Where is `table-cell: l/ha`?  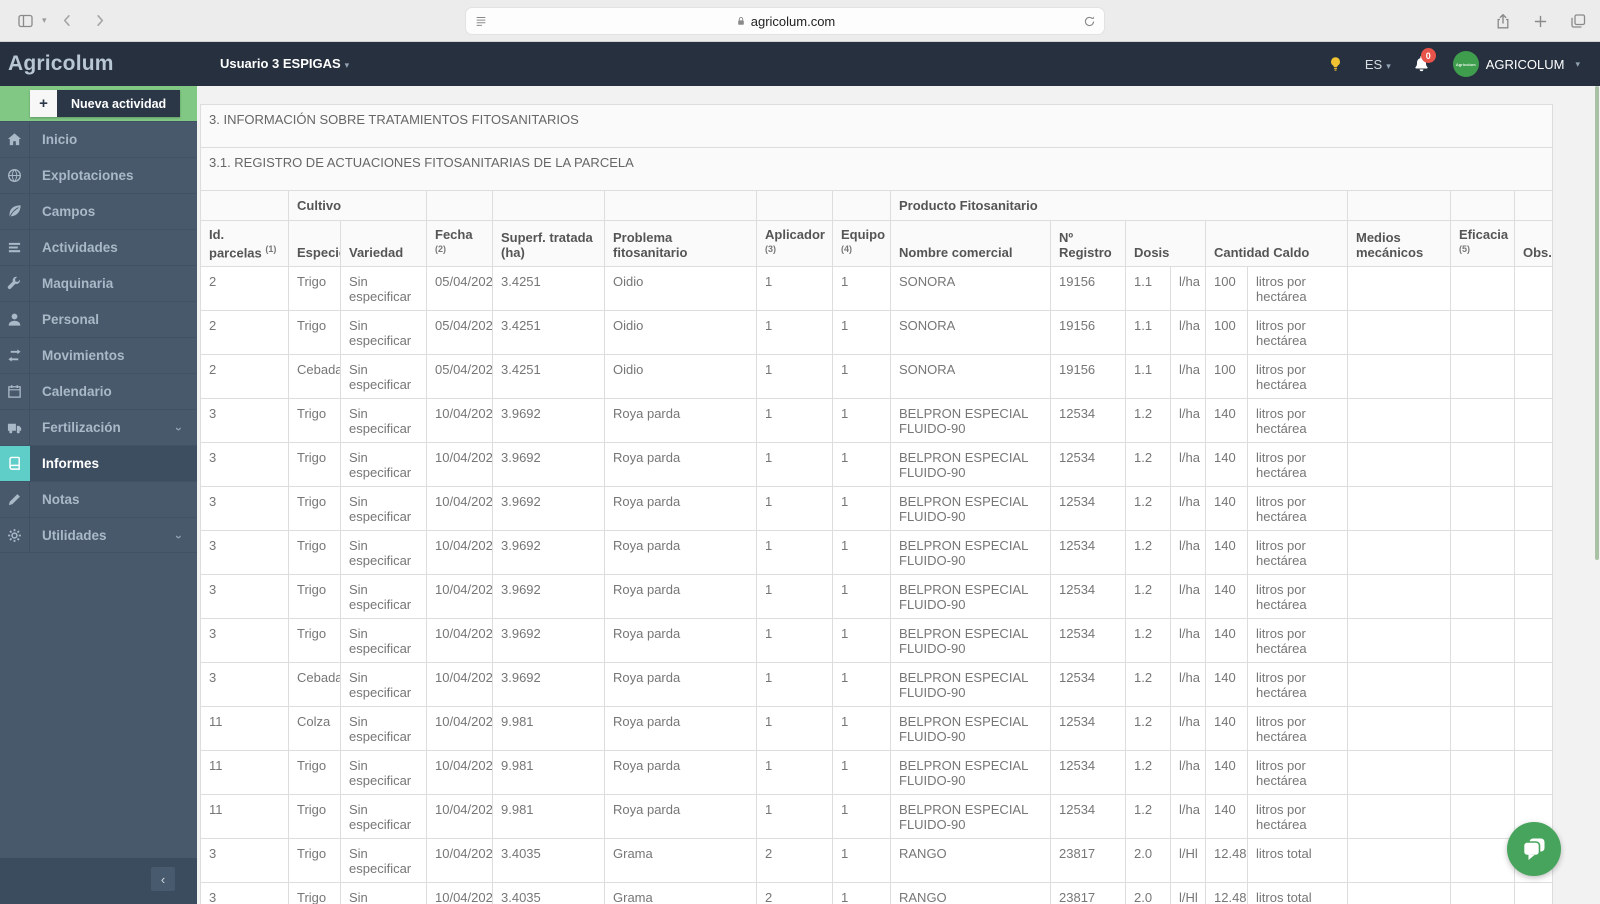 table-cell: l/ha is located at coordinates (1188, 421).